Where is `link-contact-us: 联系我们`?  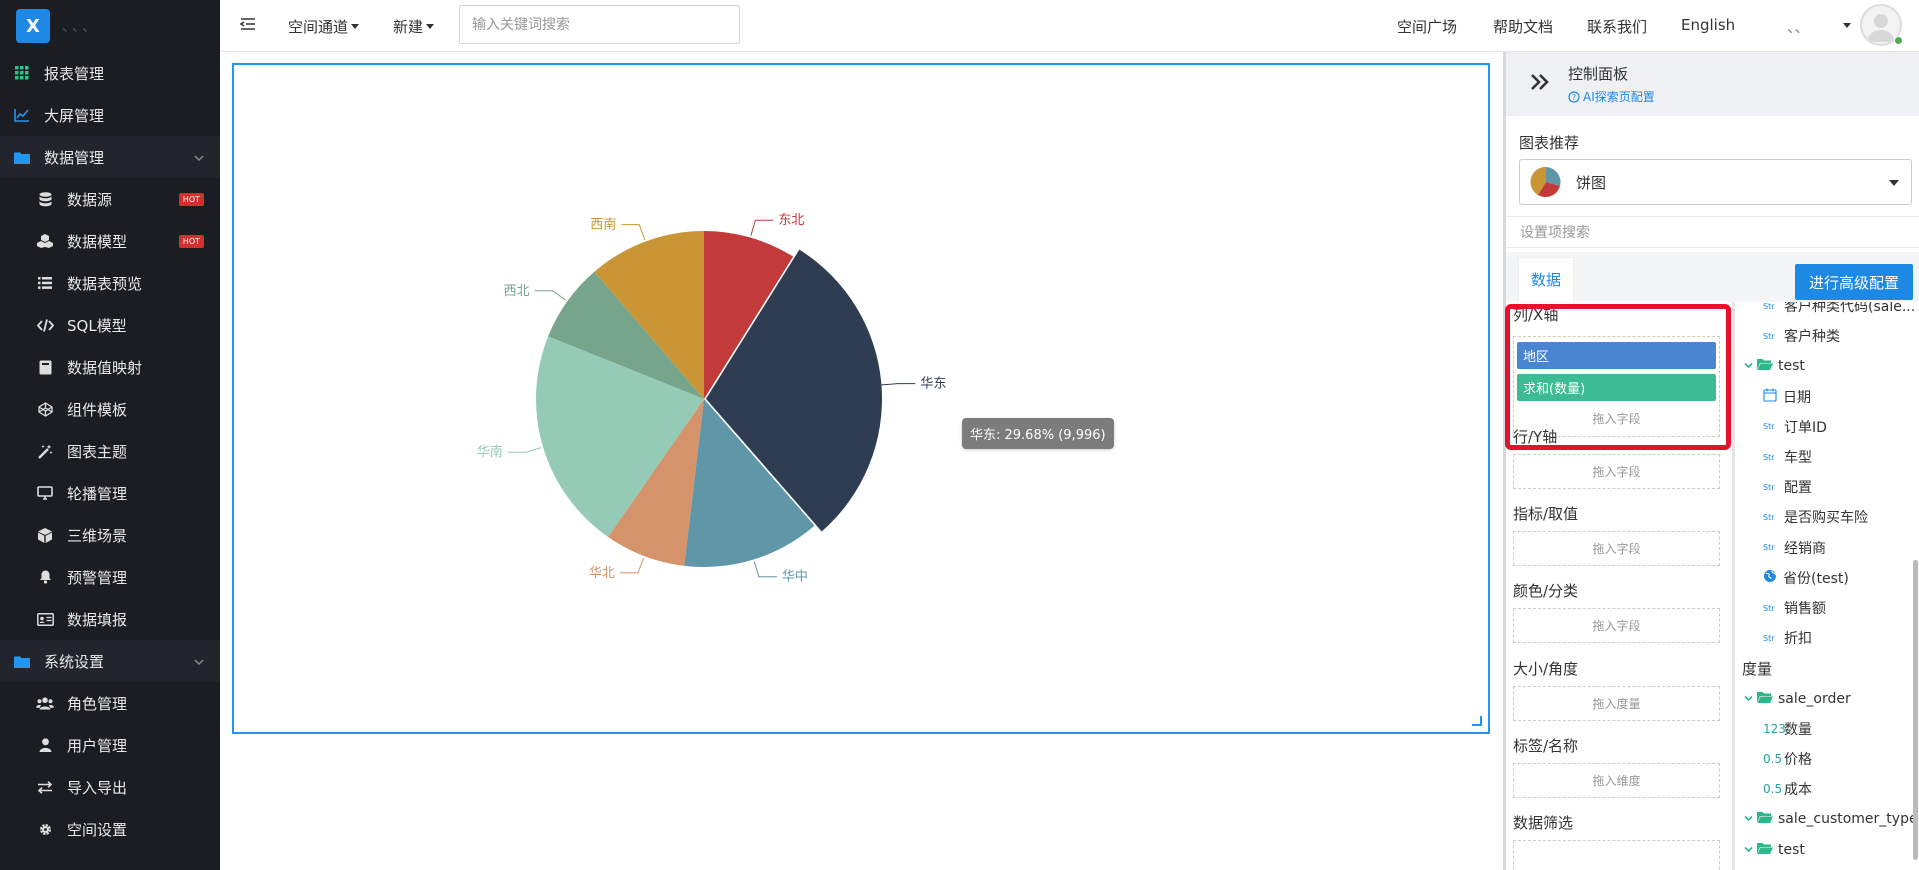 link-contact-us: 联系我们 is located at coordinates (1617, 26).